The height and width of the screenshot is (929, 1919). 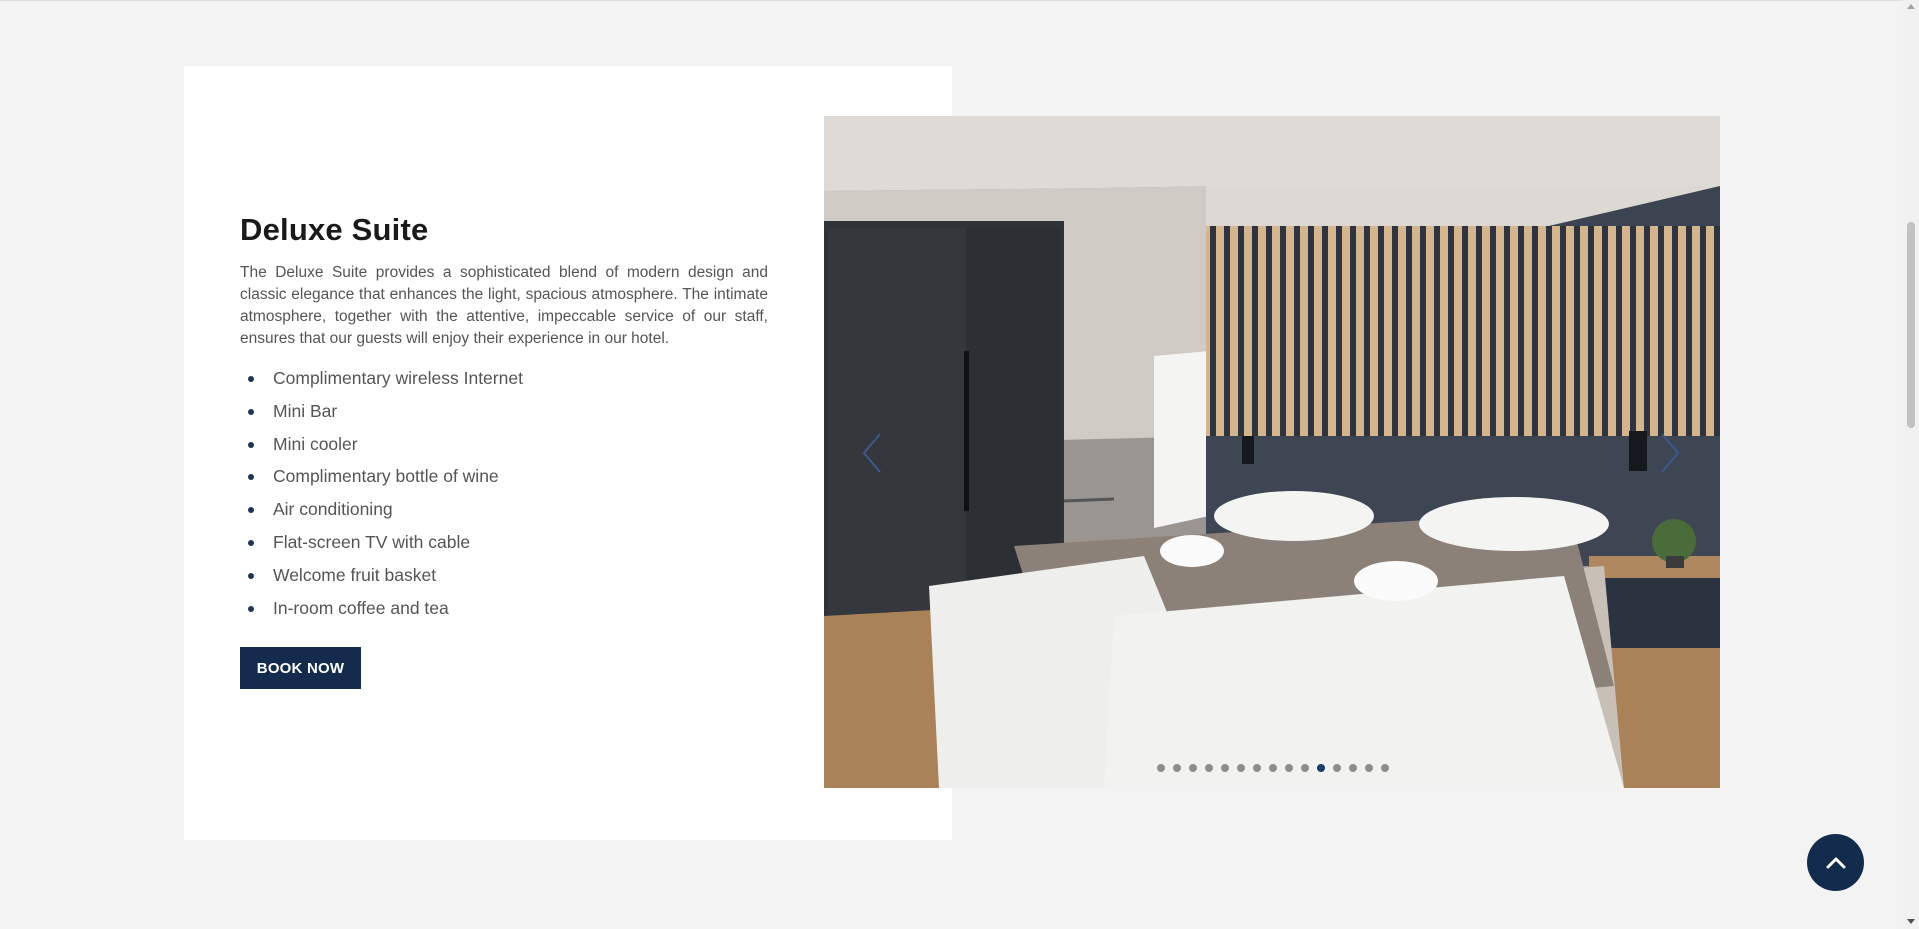 What do you see at coordinates (504, 378) in the screenshot?
I see `amenity-item: Complimentary wireless Internet` at bounding box center [504, 378].